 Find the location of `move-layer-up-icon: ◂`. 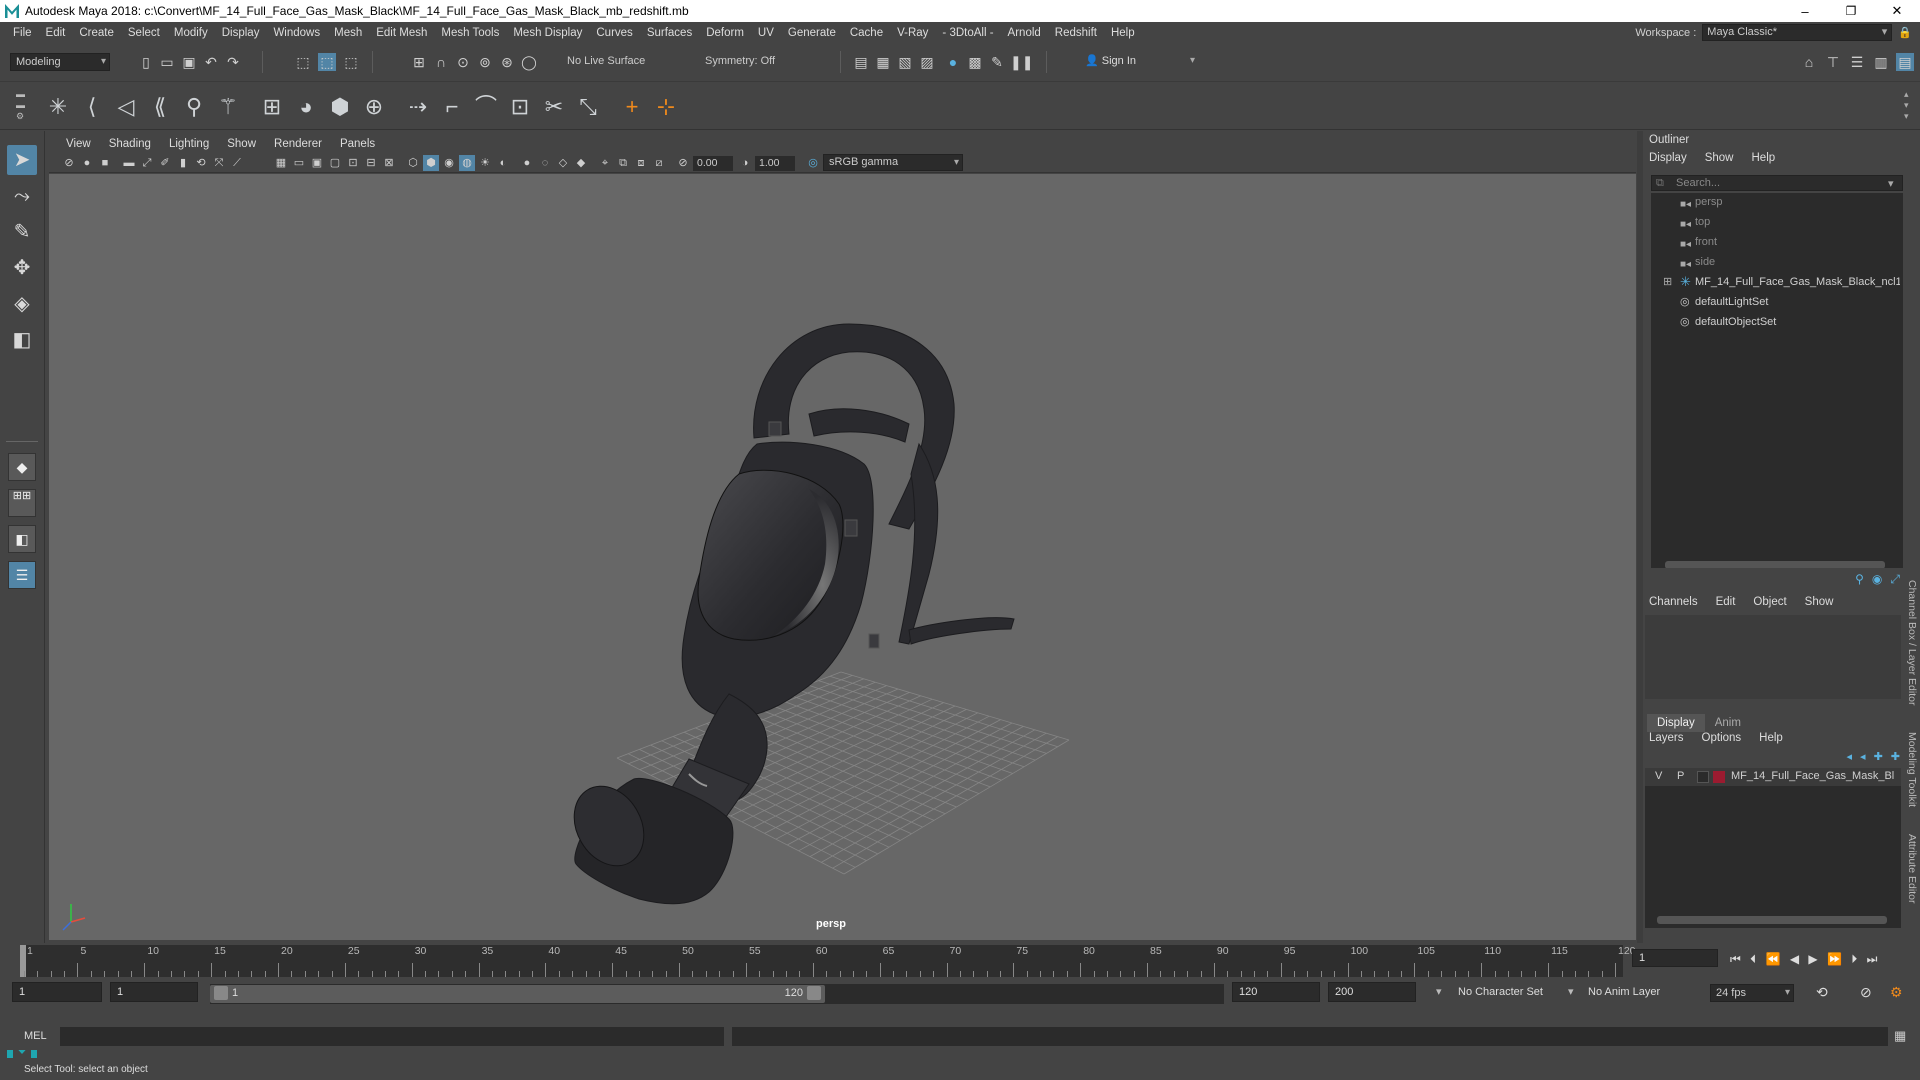

move-layer-up-icon: ◂ is located at coordinates (1850, 756).